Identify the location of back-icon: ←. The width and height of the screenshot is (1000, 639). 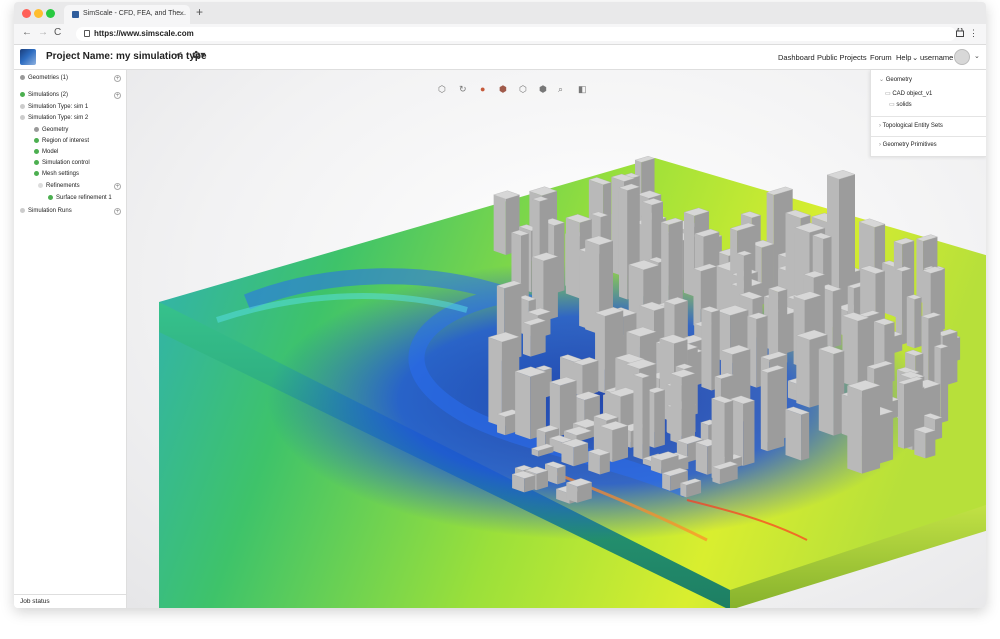
(27, 32).